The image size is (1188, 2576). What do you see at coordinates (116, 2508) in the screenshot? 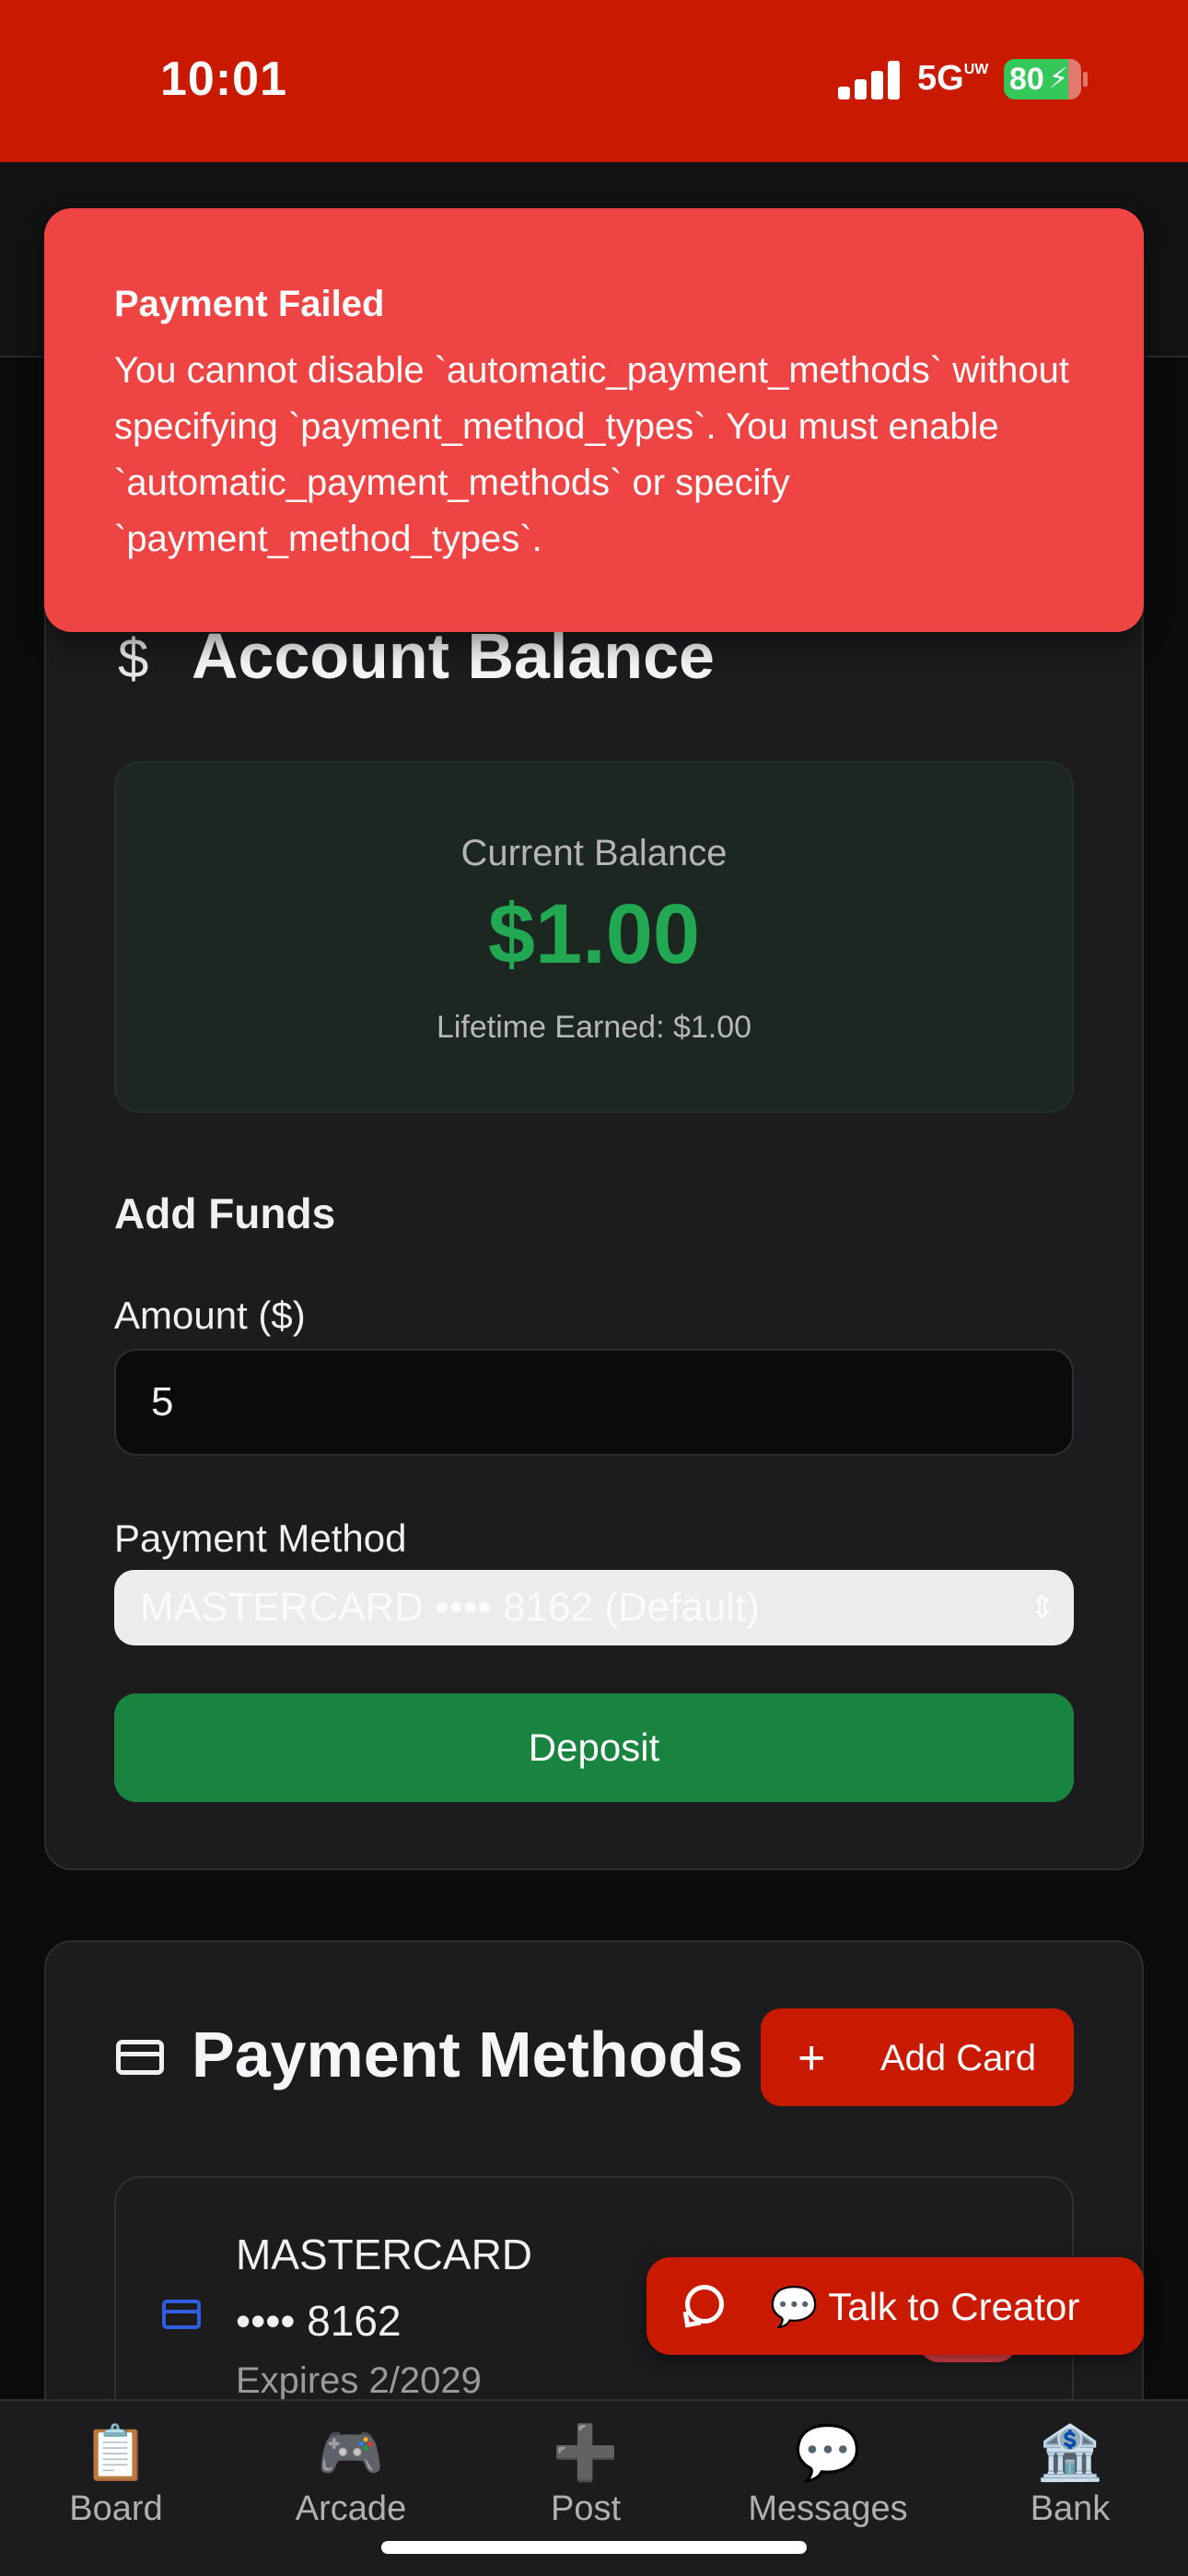
I see `nav-board-label: Board` at bounding box center [116, 2508].